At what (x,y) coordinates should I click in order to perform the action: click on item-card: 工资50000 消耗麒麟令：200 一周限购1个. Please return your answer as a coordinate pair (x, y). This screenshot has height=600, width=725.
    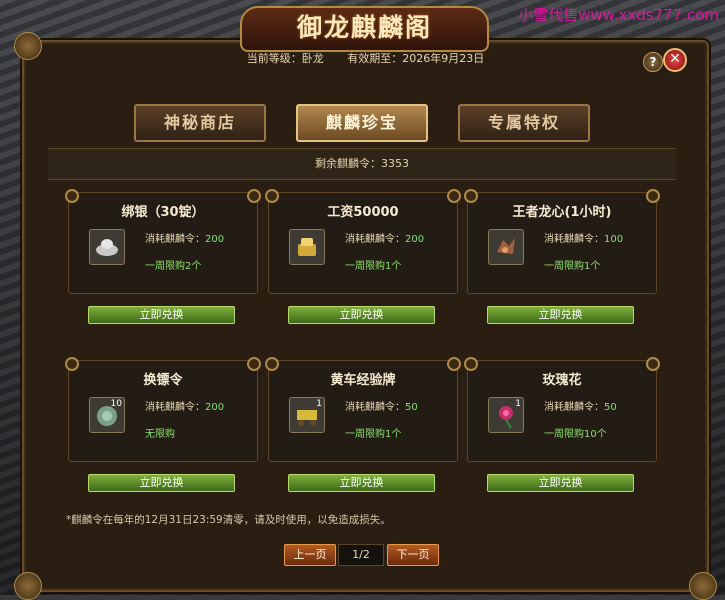
    Looking at the image, I should click on (363, 241).